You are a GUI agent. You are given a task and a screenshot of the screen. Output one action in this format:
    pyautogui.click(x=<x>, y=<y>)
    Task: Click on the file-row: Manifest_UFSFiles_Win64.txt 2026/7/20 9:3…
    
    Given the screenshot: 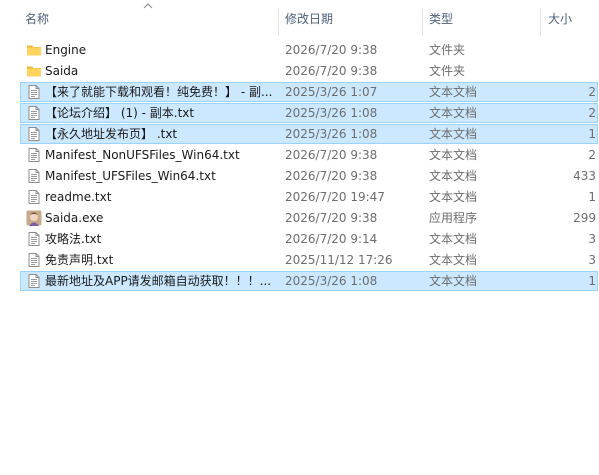 What is the action you would take?
    pyautogui.click(x=309, y=176)
    